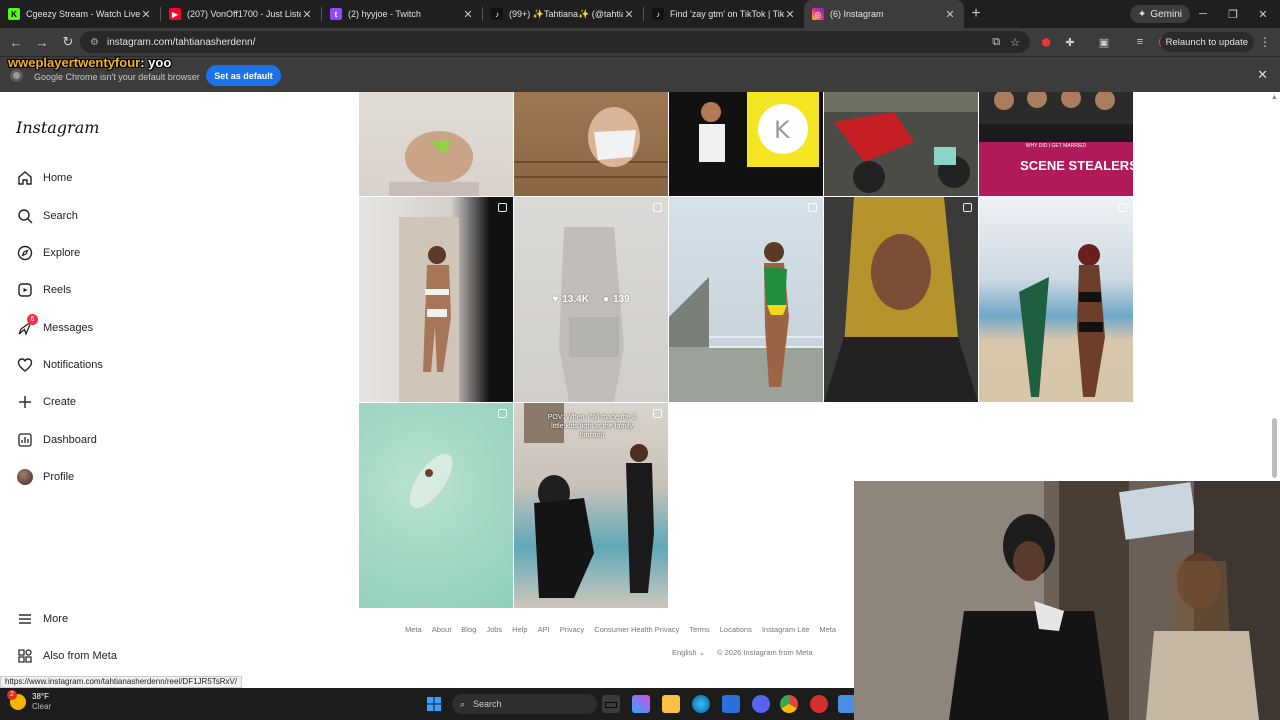 Image resolution: width=1280 pixels, height=720 pixels. What do you see at coordinates (611, 704) in the screenshot?
I see `task-view-icon: ▭` at bounding box center [611, 704].